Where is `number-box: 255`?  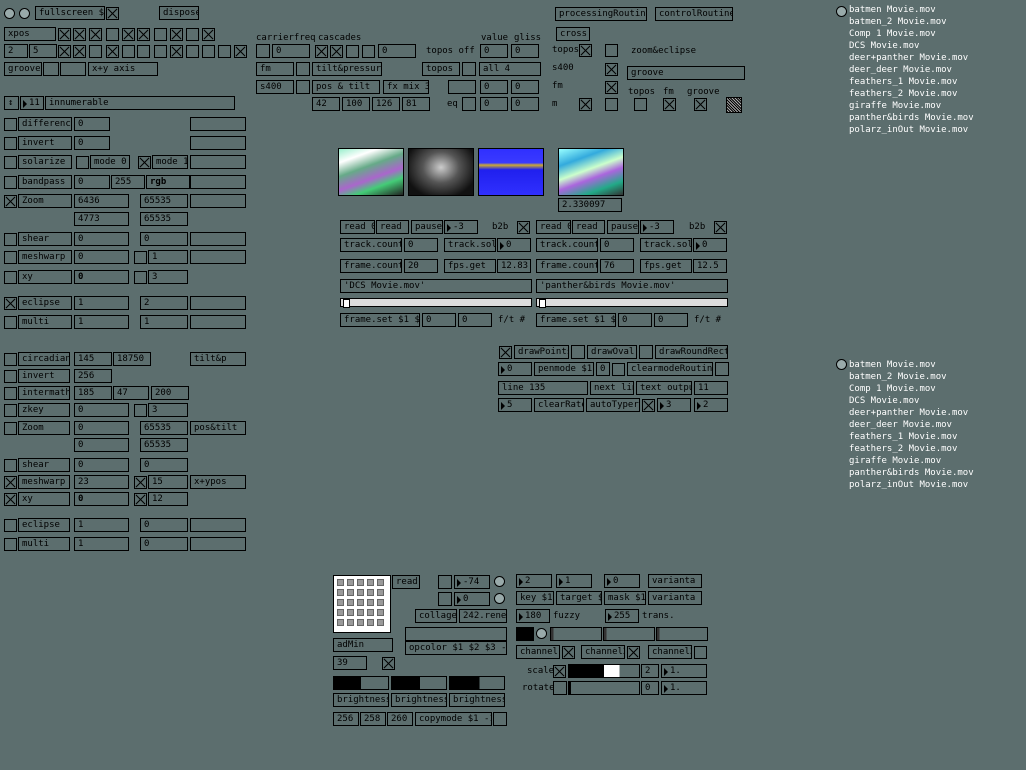 number-box: 255 is located at coordinates (622, 616).